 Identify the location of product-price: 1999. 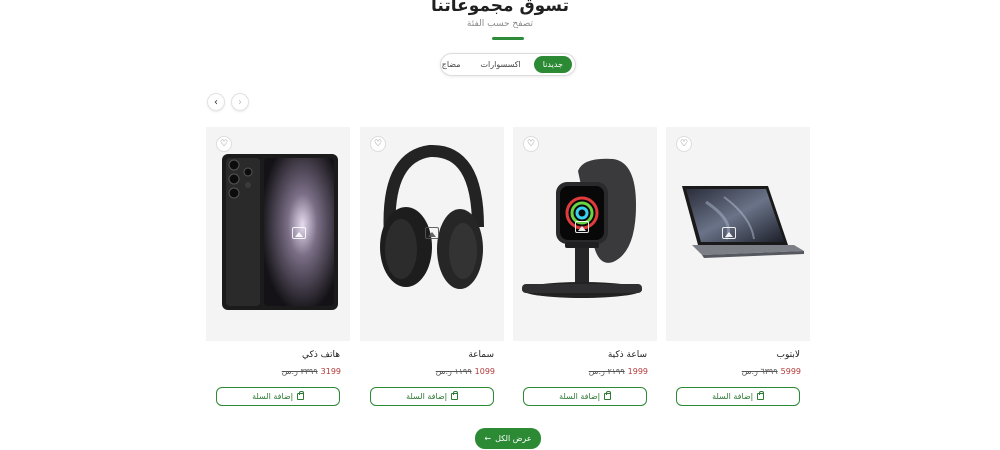
(637, 371).